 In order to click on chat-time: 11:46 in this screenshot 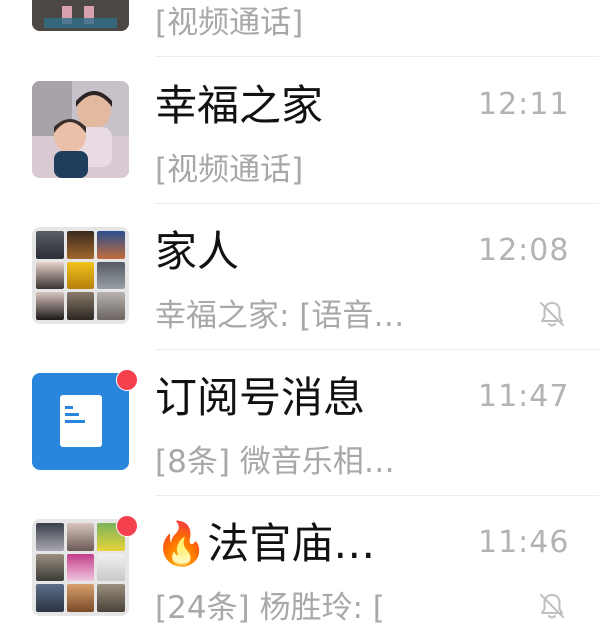, I will do `click(524, 542)`.